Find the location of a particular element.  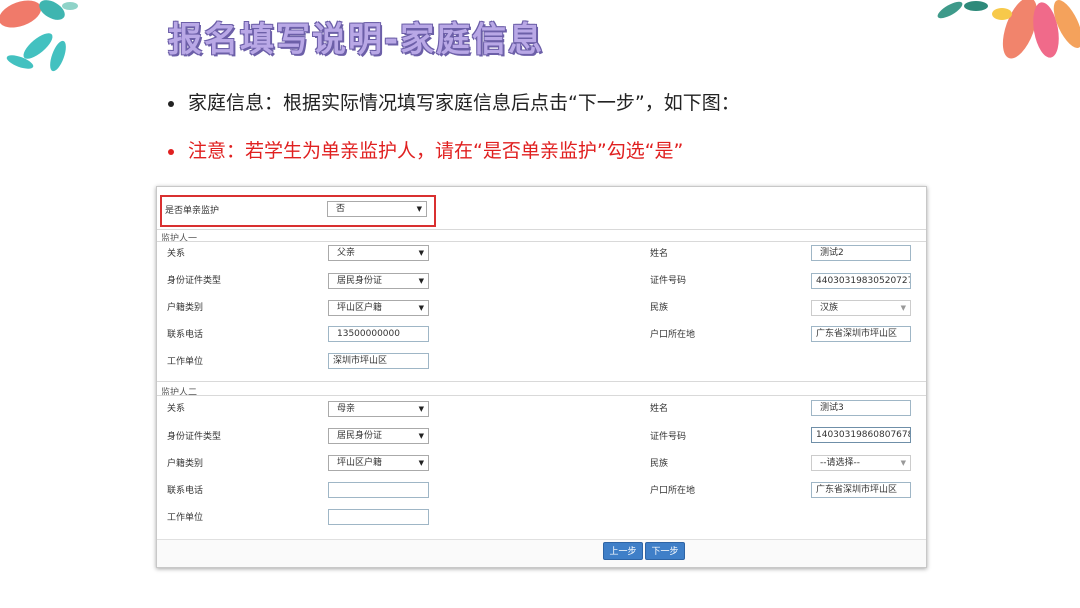

instruction-text: 家庭信息：根据实际情况填写家庭信息后点击“下一步”，如下图： is located at coordinates (464, 103).